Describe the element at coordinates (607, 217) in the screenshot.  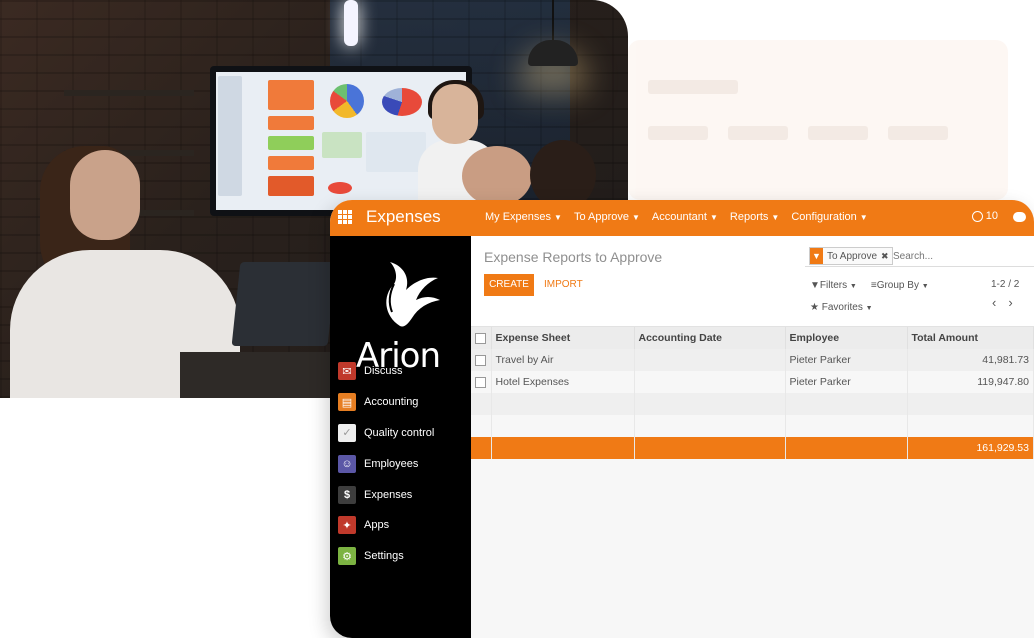
I see `menu-to-approve: To Approve ▼` at that location.